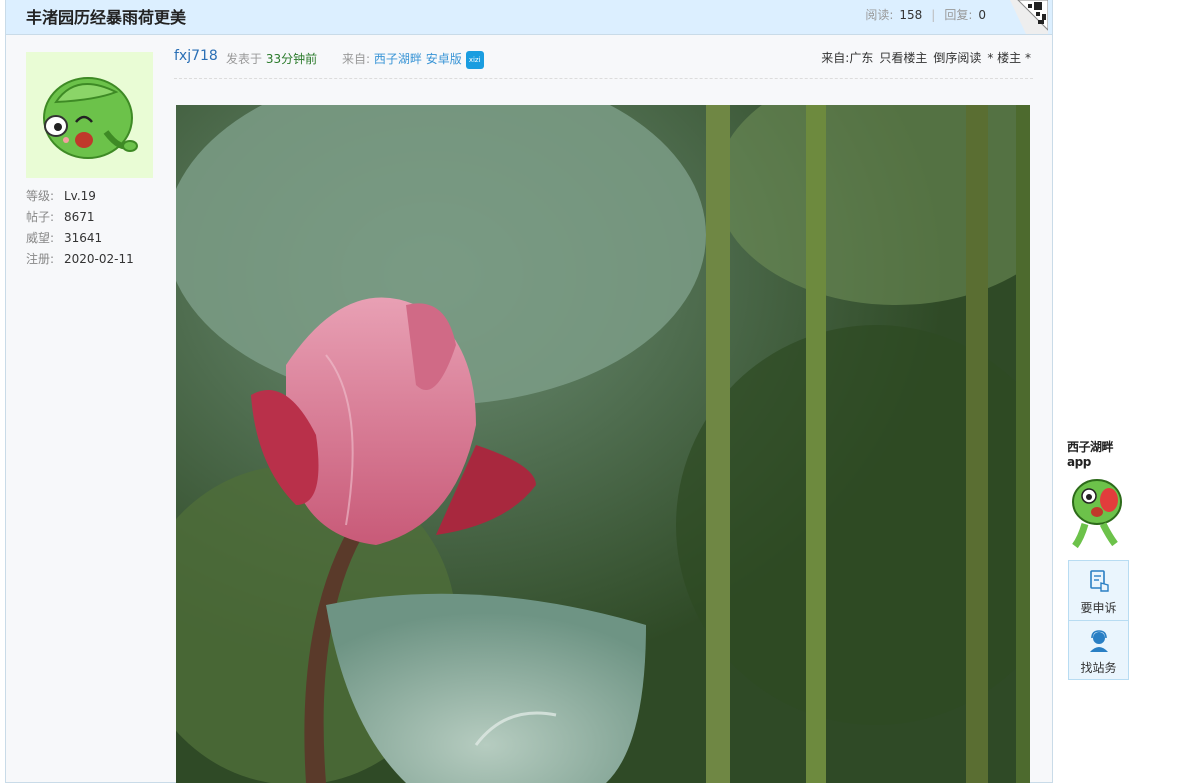 The width and height of the screenshot is (1199, 783). What do you see at coordinates (957, 58) in the screenshot?
I see `reverse-read-link: 倒序阅读` at bounding box center [957, 58].